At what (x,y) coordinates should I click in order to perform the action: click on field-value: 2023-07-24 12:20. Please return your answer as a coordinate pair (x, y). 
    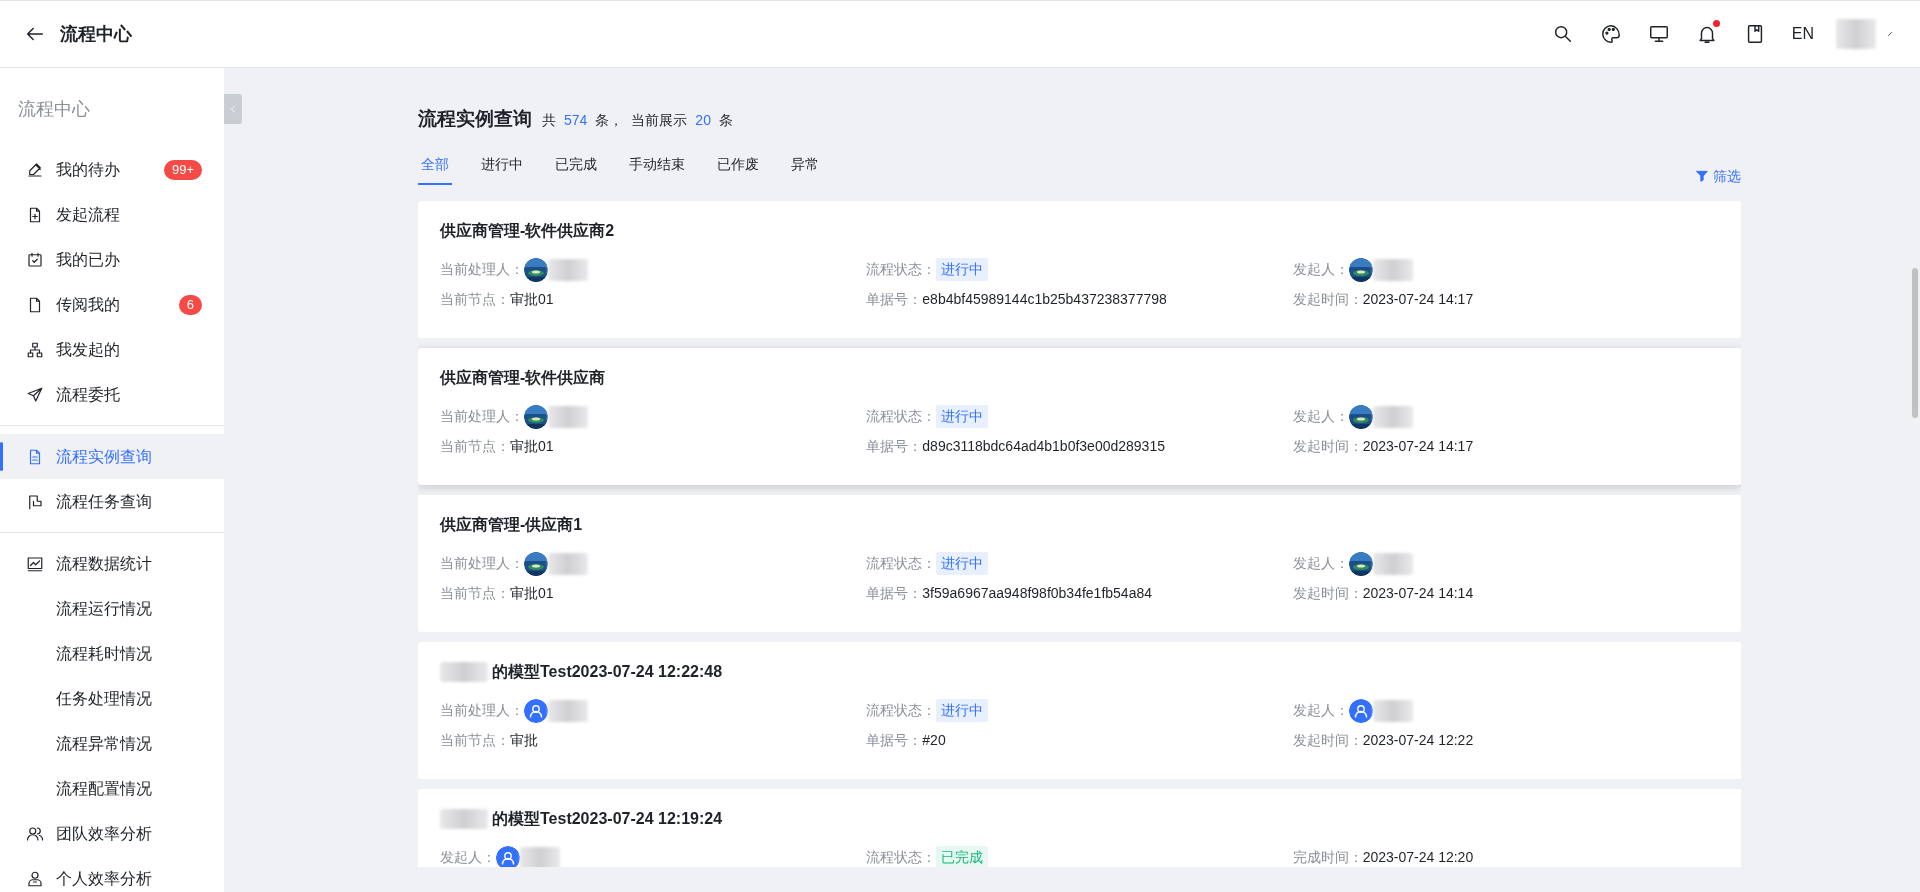
    Looking at the image, I should click on (1418, 857).